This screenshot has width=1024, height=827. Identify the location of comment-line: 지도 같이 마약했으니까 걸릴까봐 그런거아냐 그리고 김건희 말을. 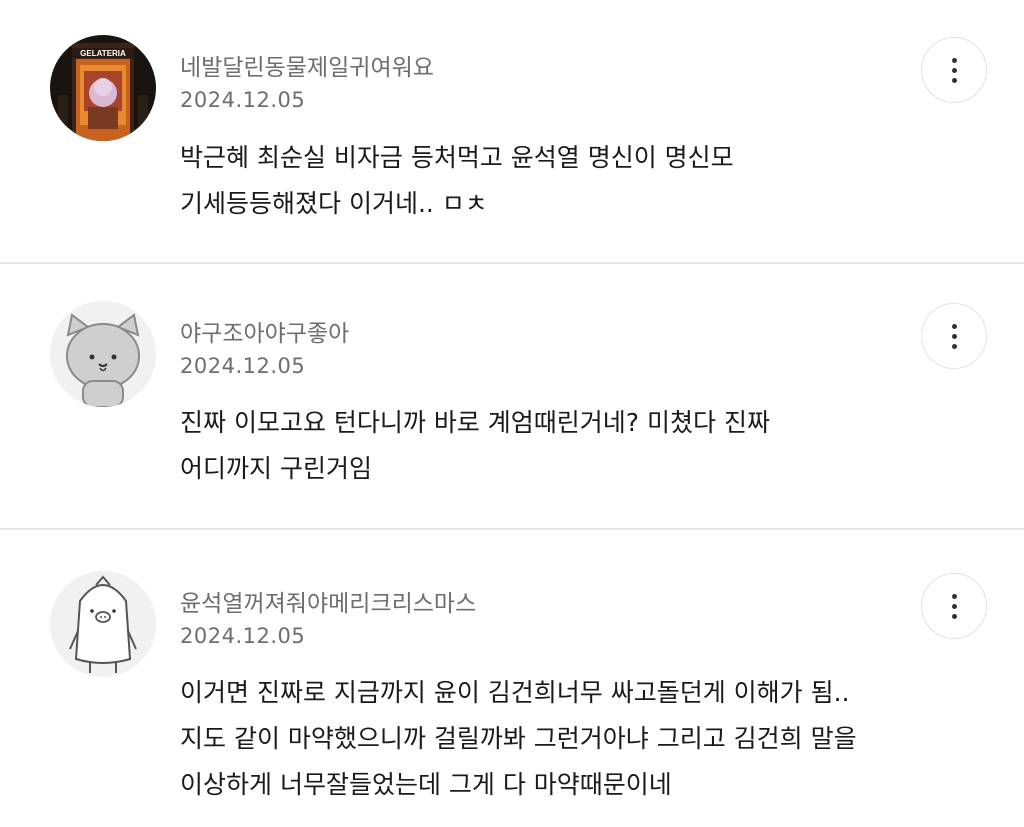
(518, 738).